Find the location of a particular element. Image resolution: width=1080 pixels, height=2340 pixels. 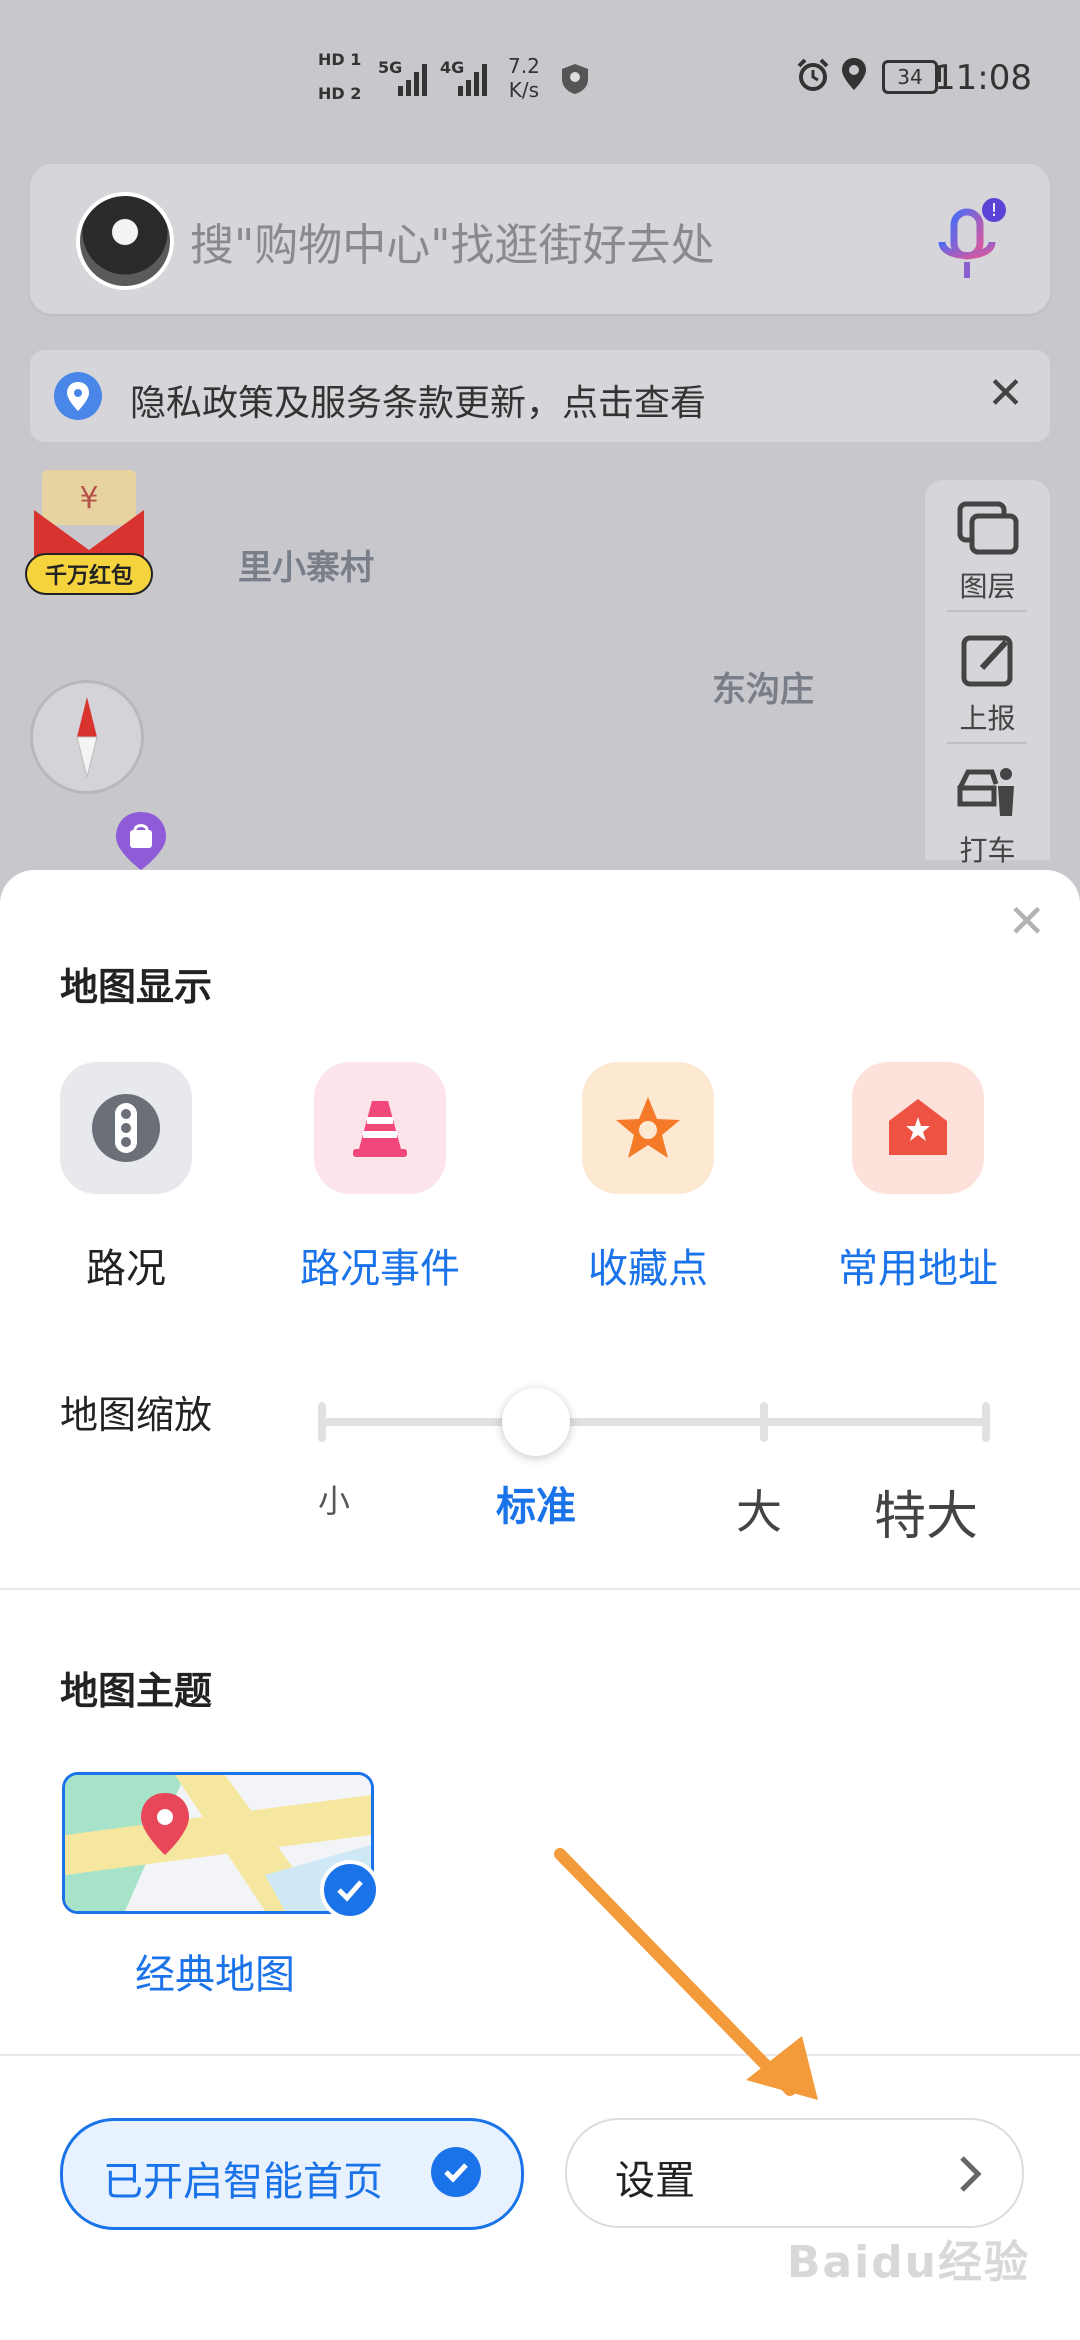

shield-icon is located at coordinates (575, 79).